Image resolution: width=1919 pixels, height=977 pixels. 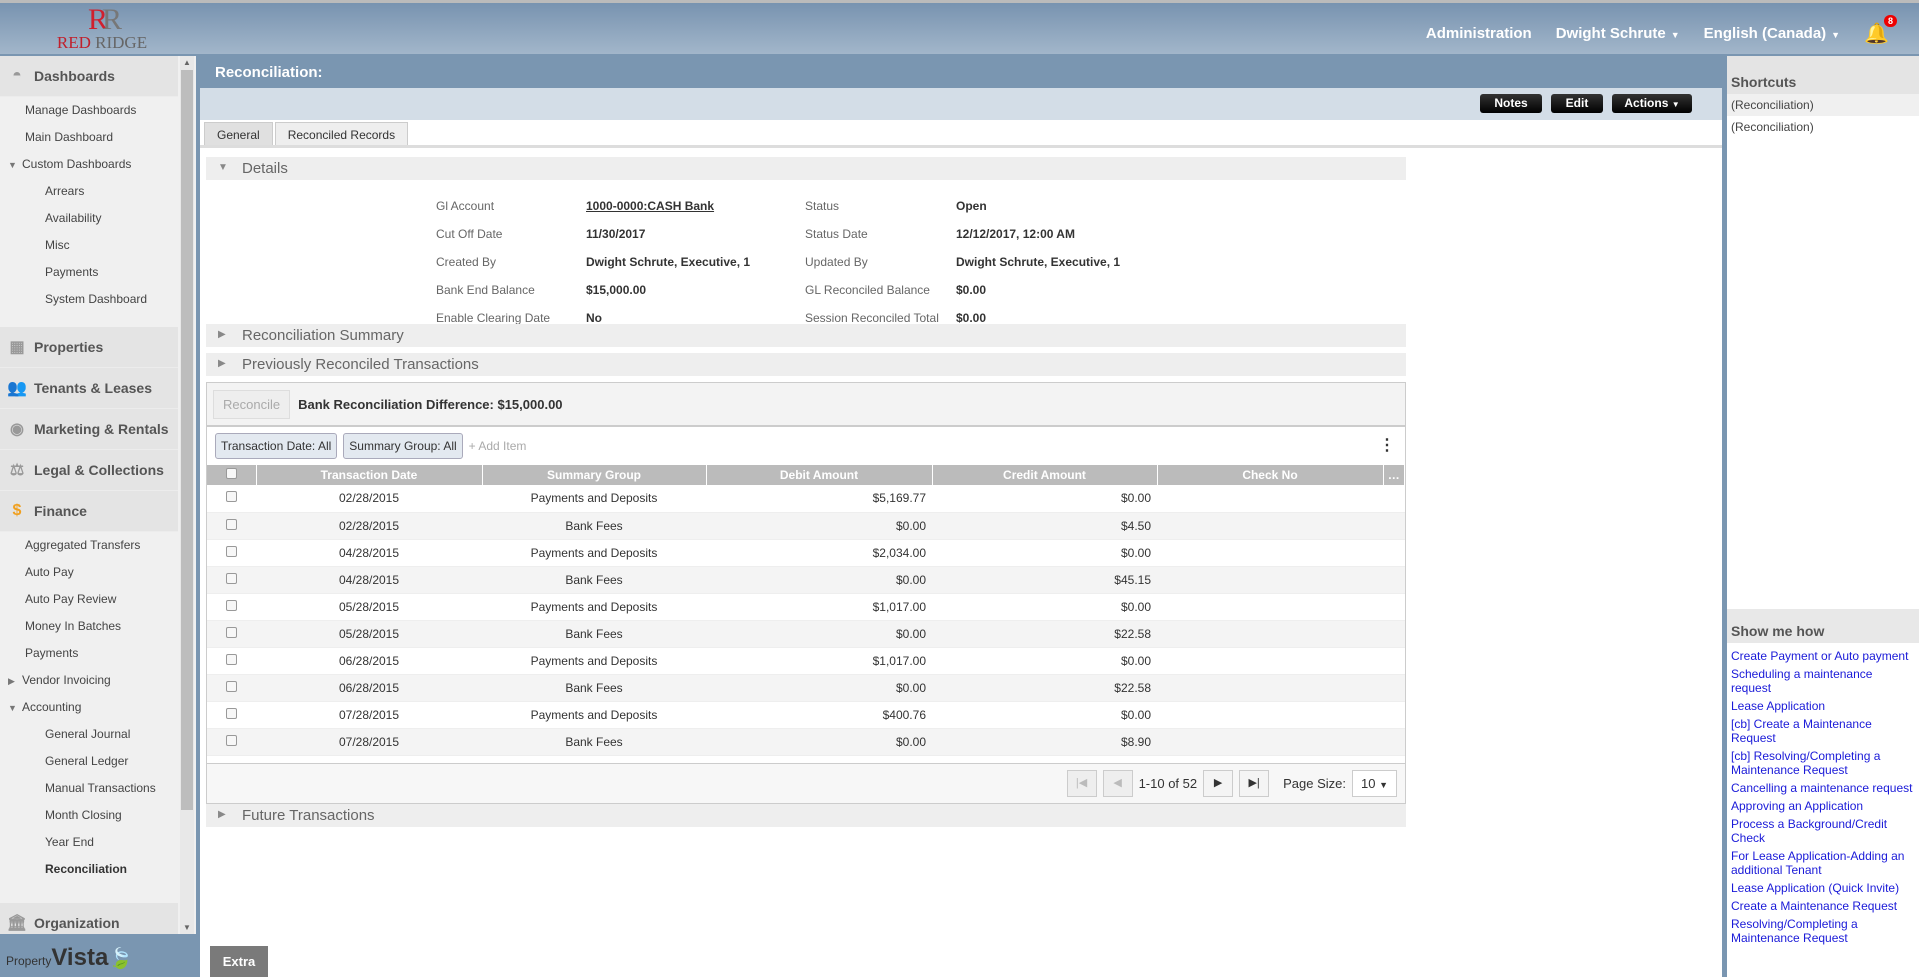 What do you see at coordinates (1577, 103) in the screenshot?
I see `edit-button: Edit` at bounding box center [1577, 103].